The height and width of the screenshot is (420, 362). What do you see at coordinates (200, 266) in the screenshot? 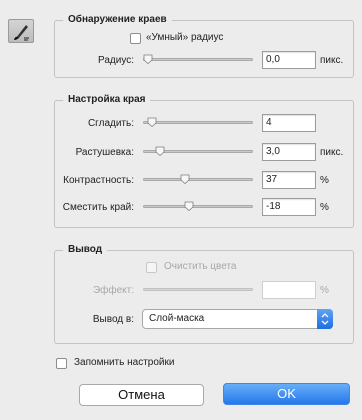
I see `decontaminate-label: Очистить цвета` at bounding box center [200, 266].